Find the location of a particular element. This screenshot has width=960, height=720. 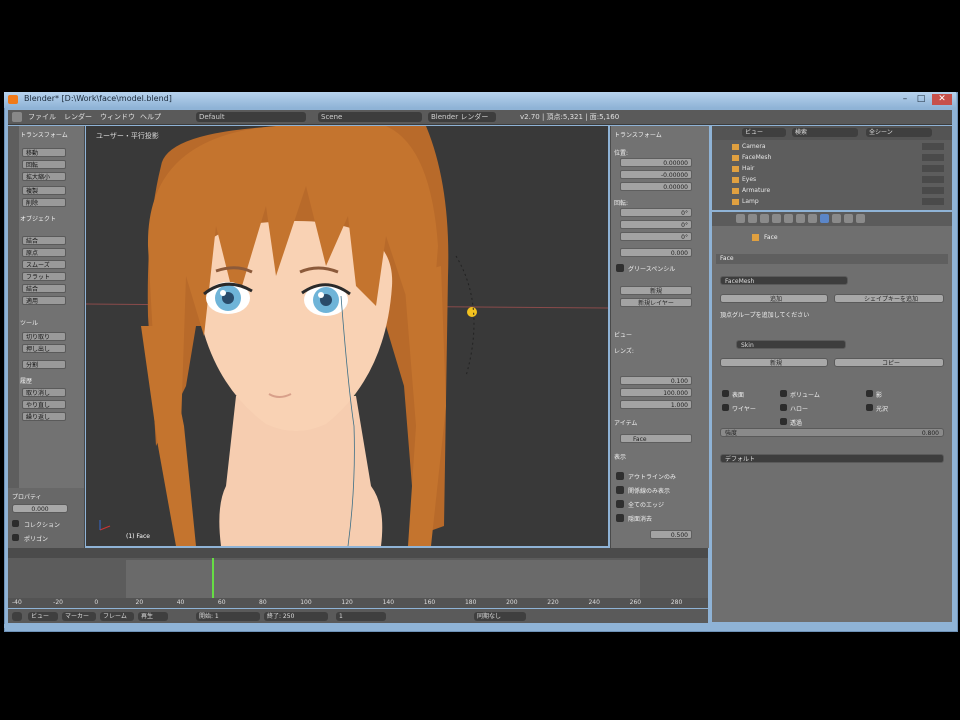

duplicate-button: 複製 is located at coordinates (44, 190).